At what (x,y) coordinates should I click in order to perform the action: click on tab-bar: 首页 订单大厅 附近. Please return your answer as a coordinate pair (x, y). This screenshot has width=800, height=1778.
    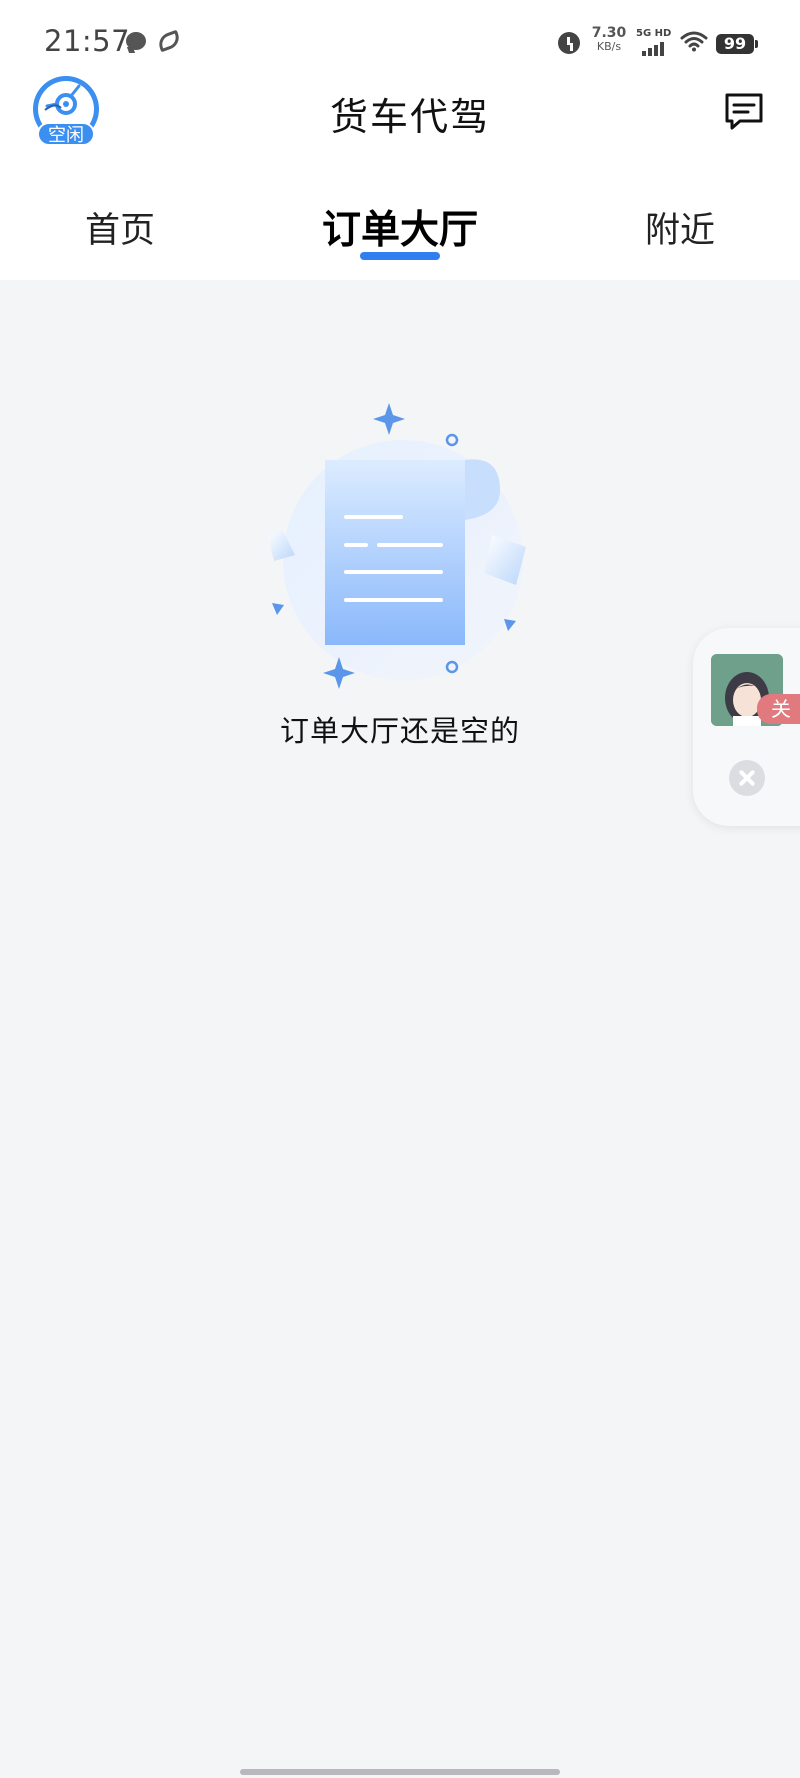
    Looking at the image, I should click on (400, 224).